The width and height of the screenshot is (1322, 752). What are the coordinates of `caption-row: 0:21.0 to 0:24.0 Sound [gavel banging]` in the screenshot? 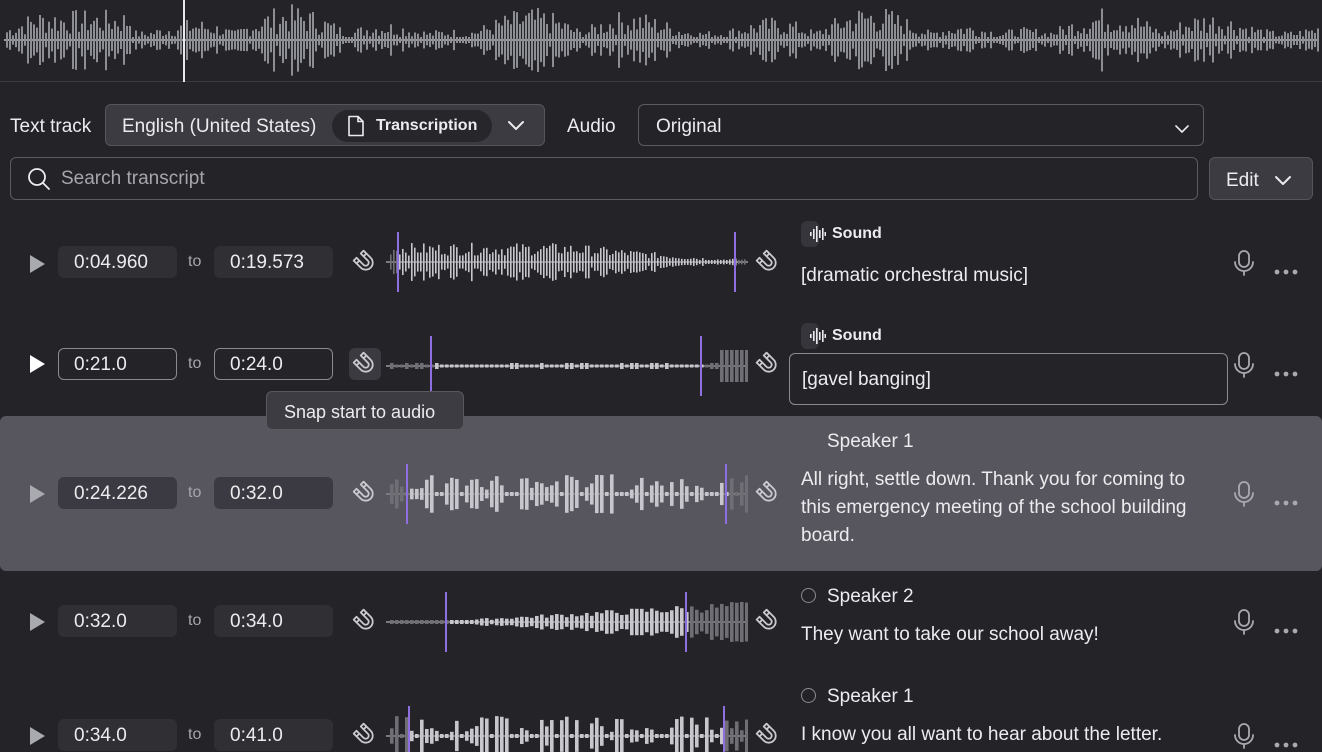 It's located at (661, 365).